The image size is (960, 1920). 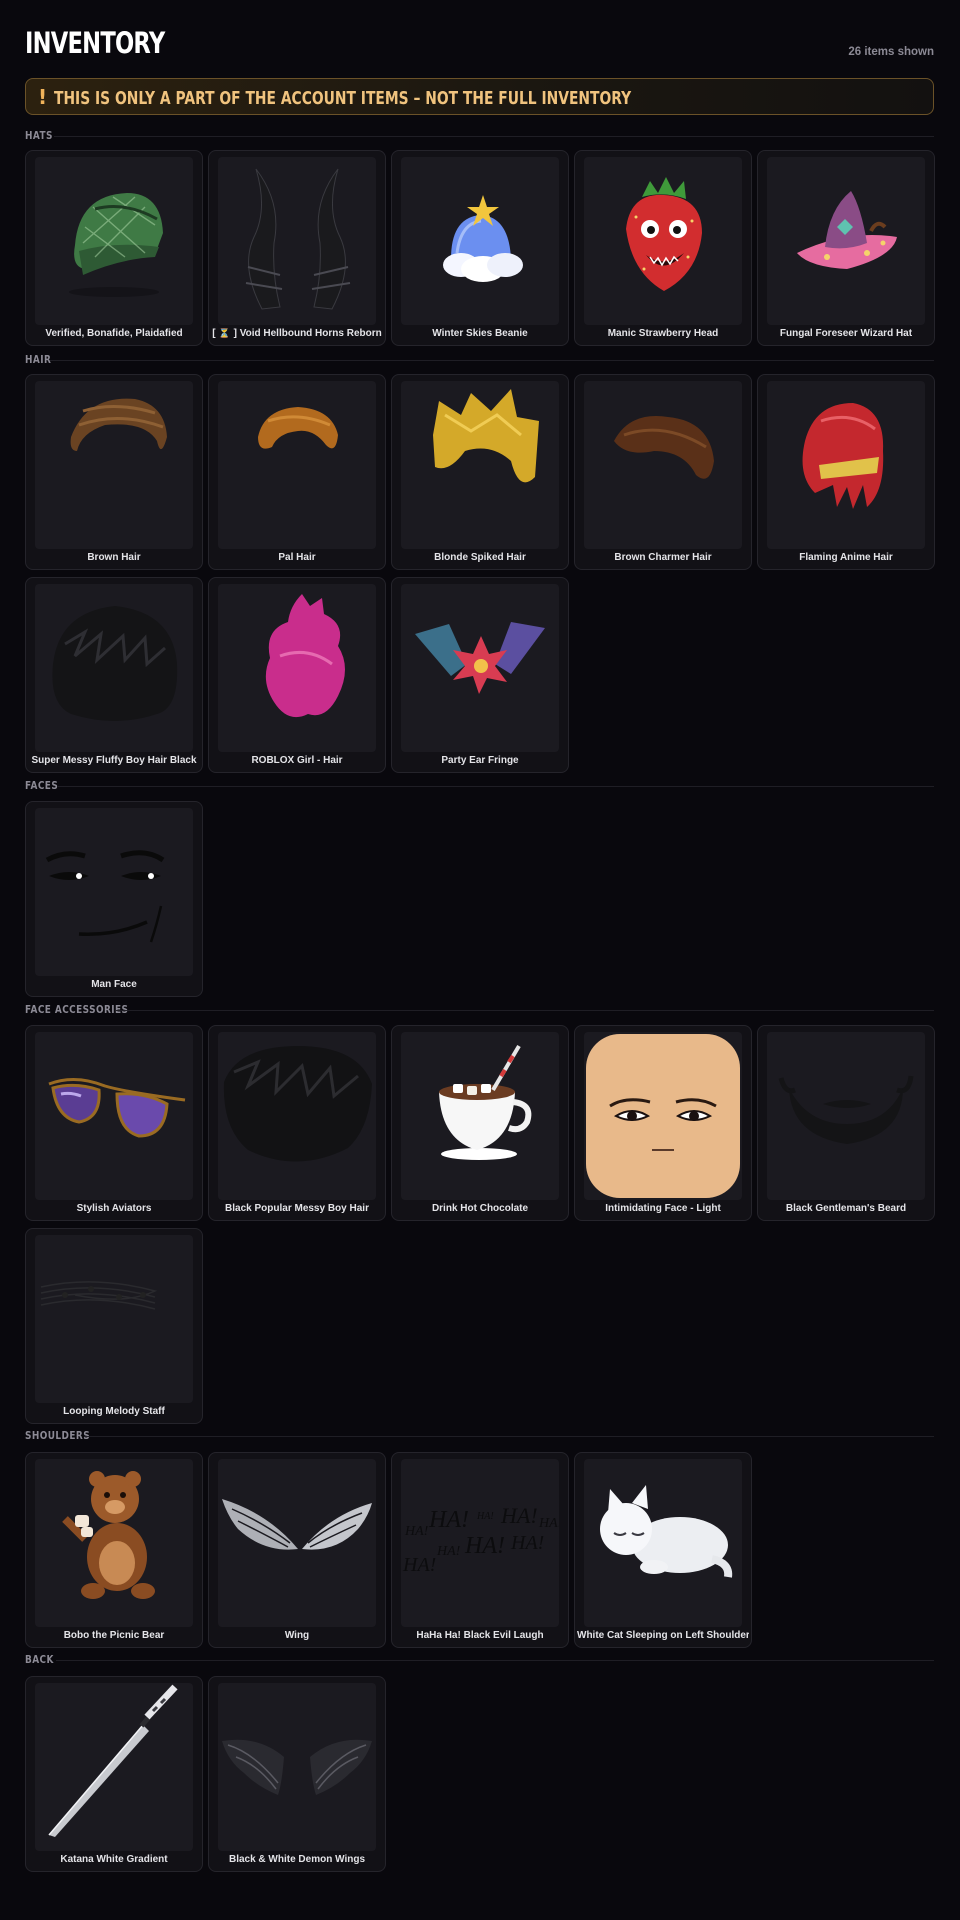 I want to click on item-name: Wing, so click(x=297, y=1635).